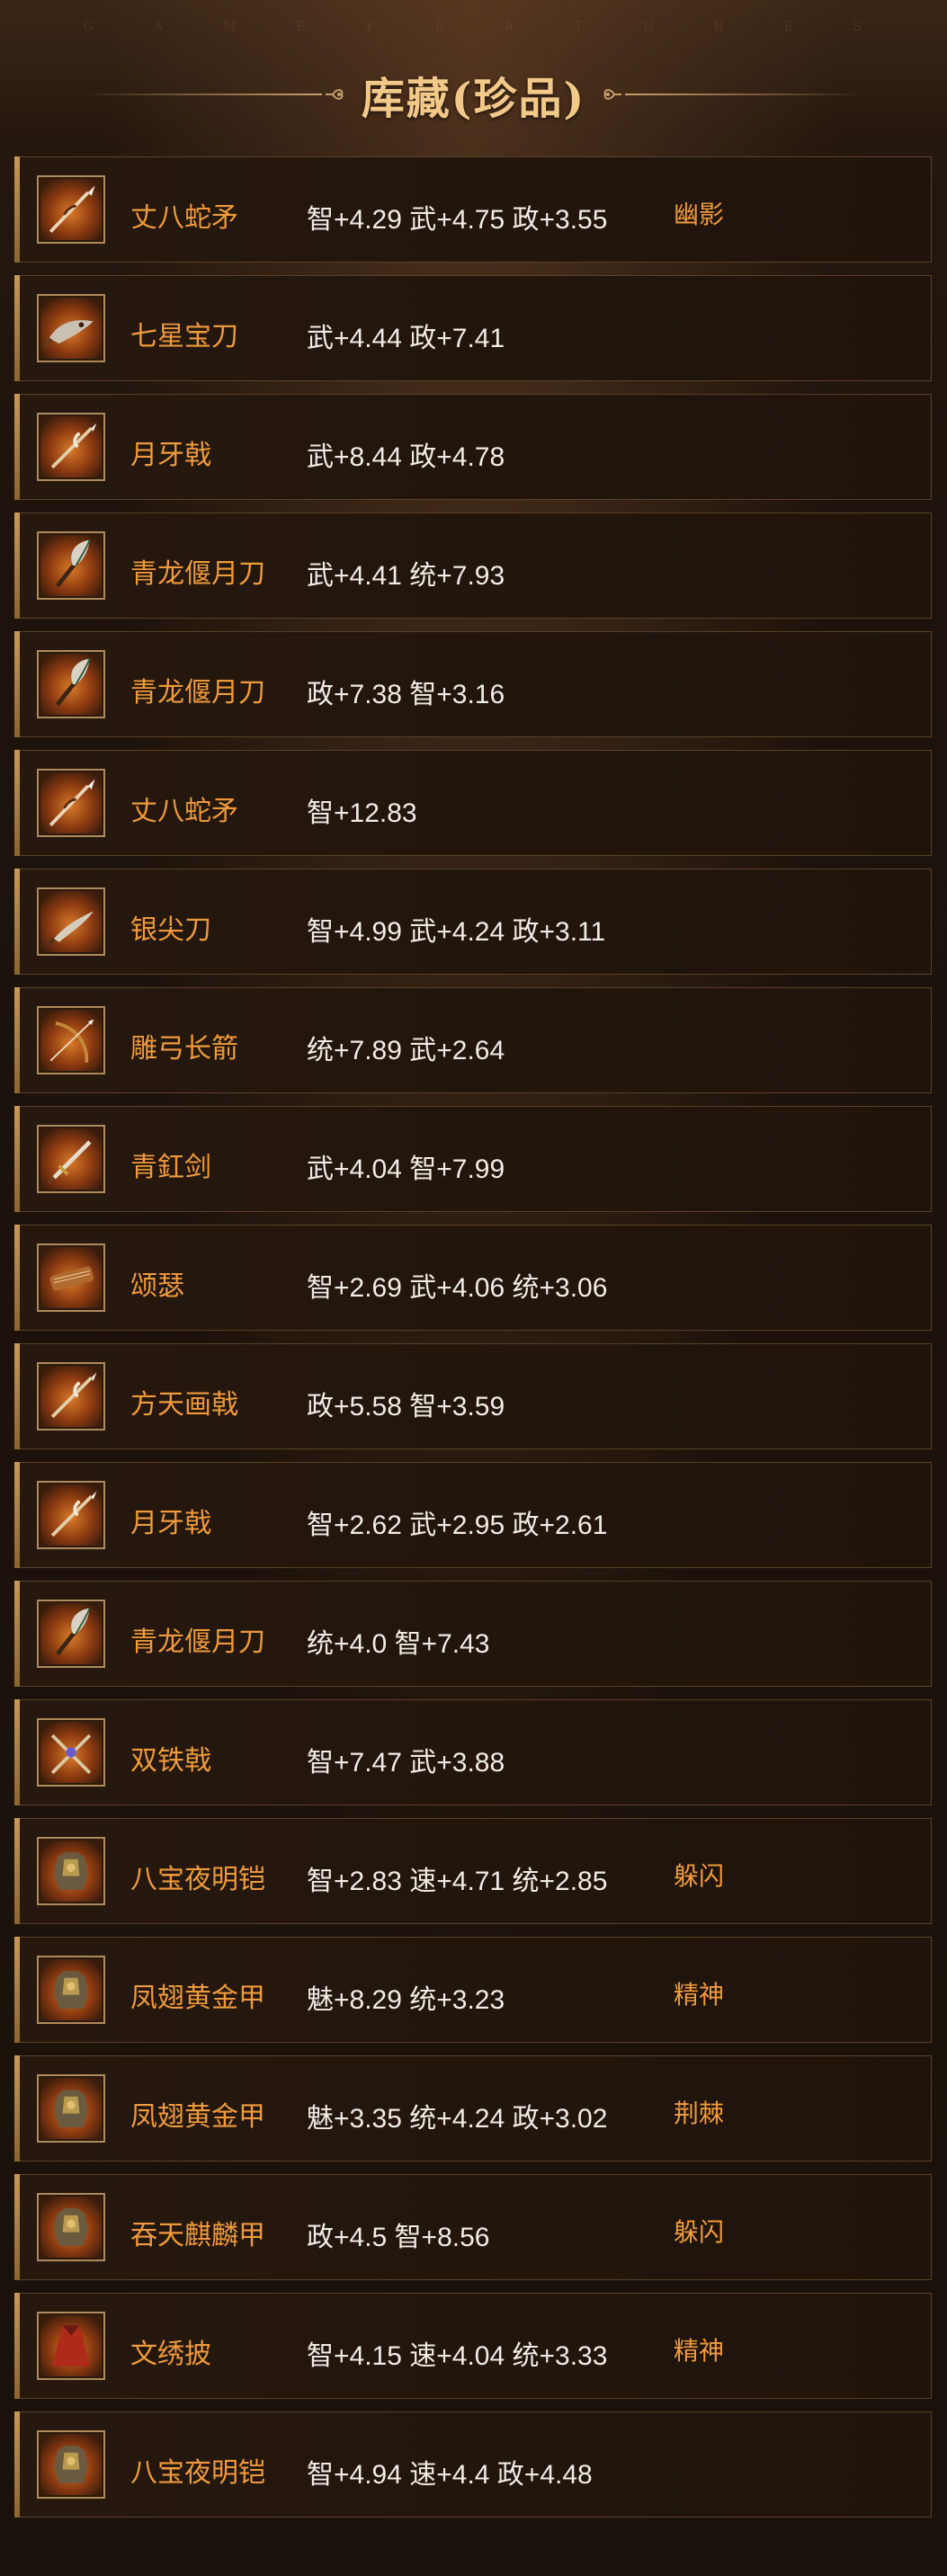 The image size is (947, 2576). I want to click on item-stats: 智+4.99 武+4.24 政+3.11, so click(456, 932).